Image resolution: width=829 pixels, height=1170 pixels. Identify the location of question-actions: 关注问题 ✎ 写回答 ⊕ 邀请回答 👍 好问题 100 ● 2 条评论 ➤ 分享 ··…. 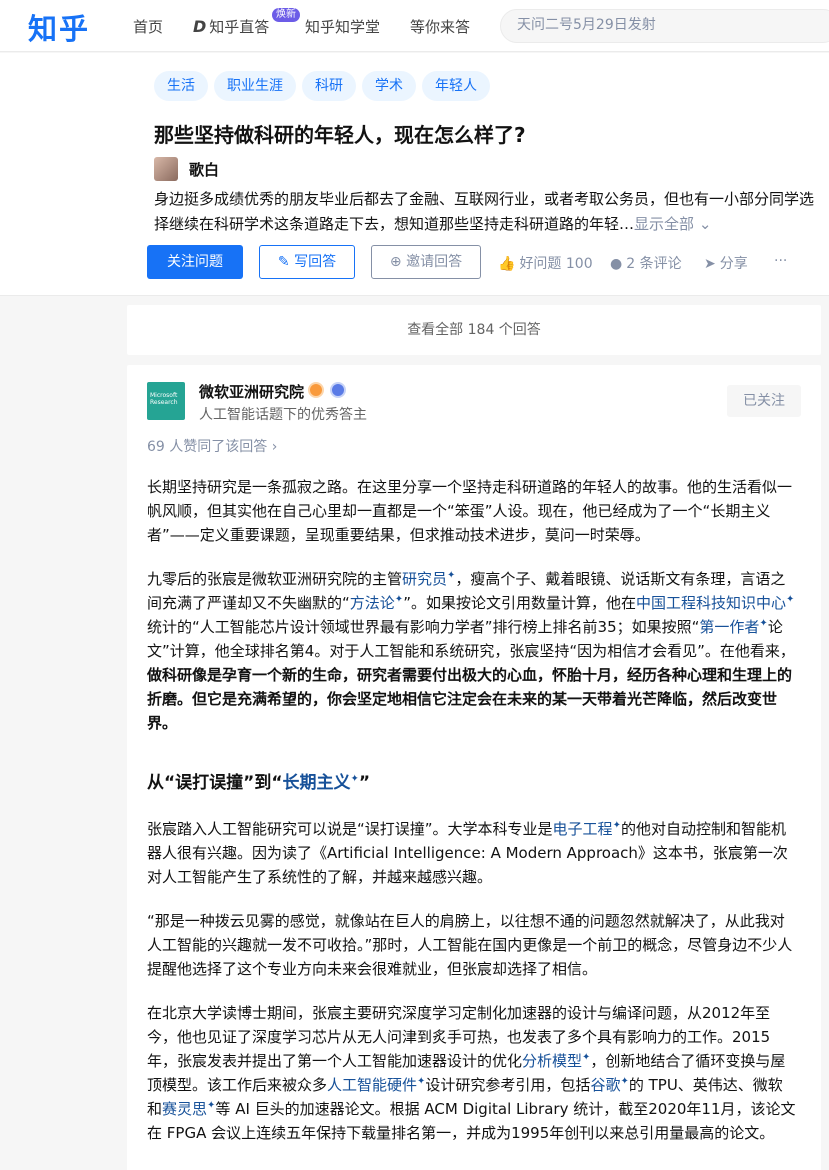
(487, 262).